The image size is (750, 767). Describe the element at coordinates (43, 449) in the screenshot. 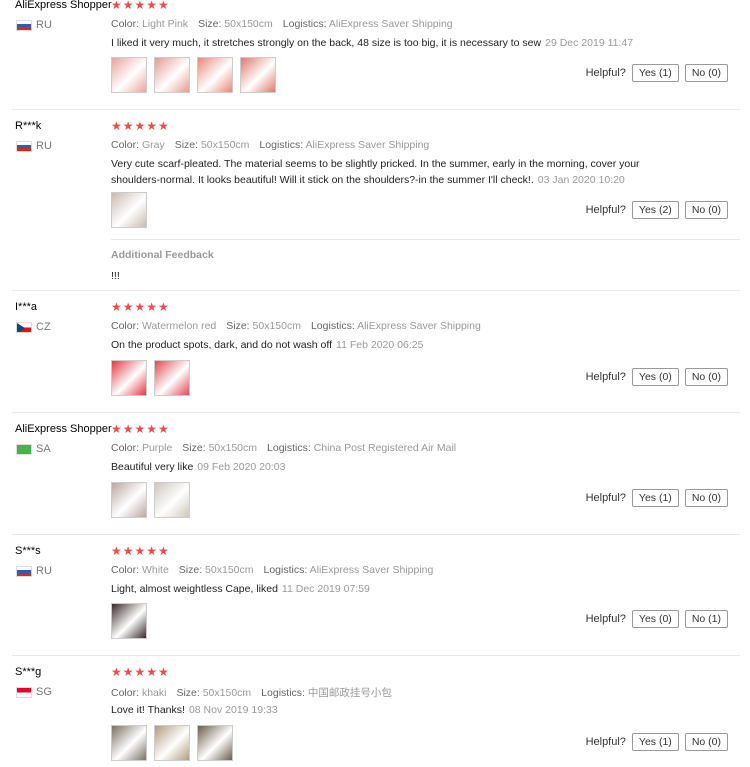

I see `country-code: SA` at that location.